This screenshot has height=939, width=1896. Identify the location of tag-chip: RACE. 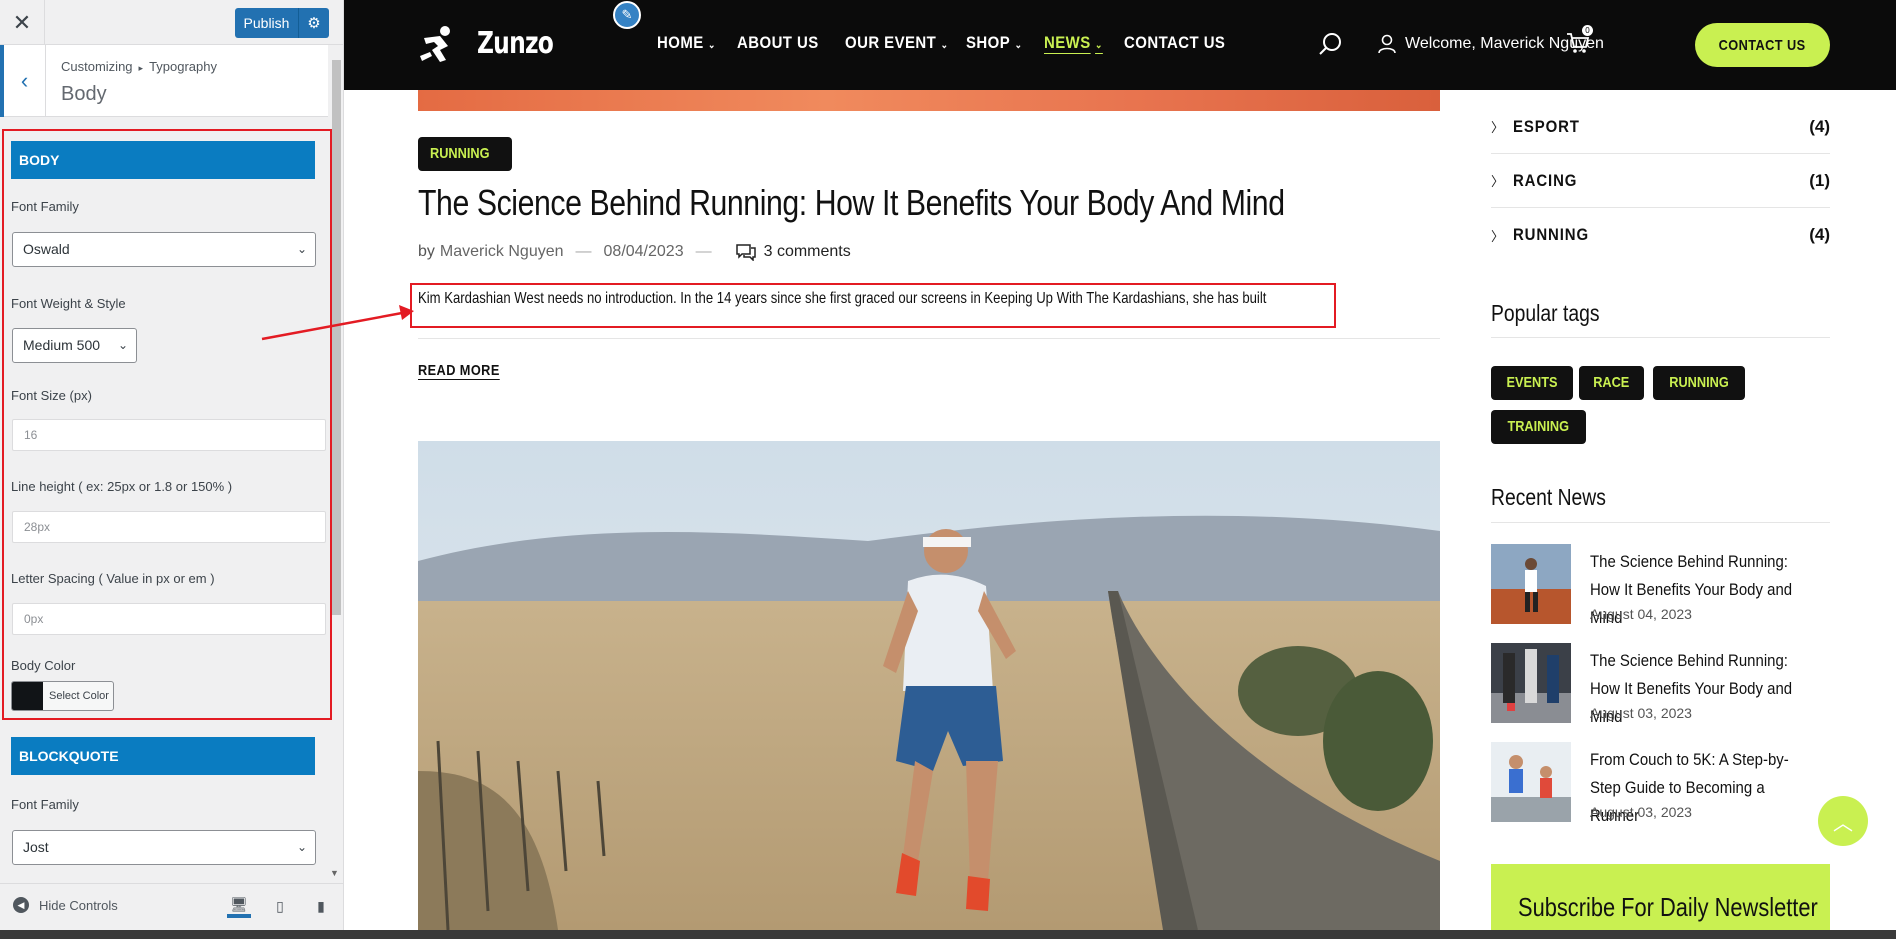
(1611, 383).